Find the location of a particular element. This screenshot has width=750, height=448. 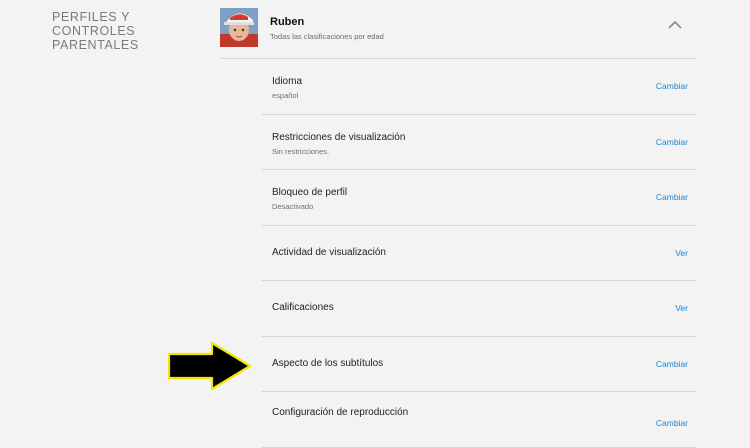

setting-row-profile-lock: Bloqueo de perfil Desactivado Cambiar is located at coordinates (479, 198).